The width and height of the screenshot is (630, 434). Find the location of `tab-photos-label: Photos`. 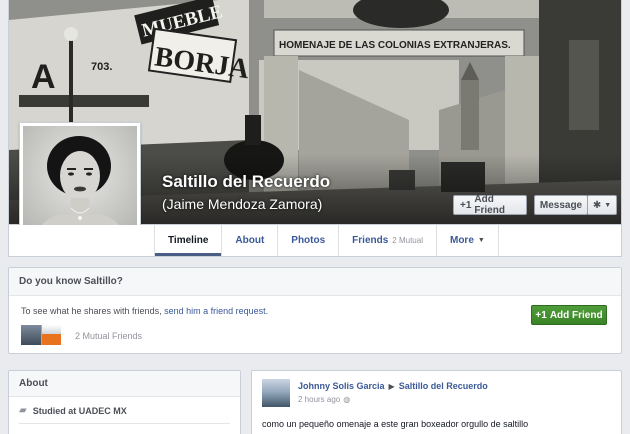

tab-photos-label: Photos is located at coordinates (308, 240).